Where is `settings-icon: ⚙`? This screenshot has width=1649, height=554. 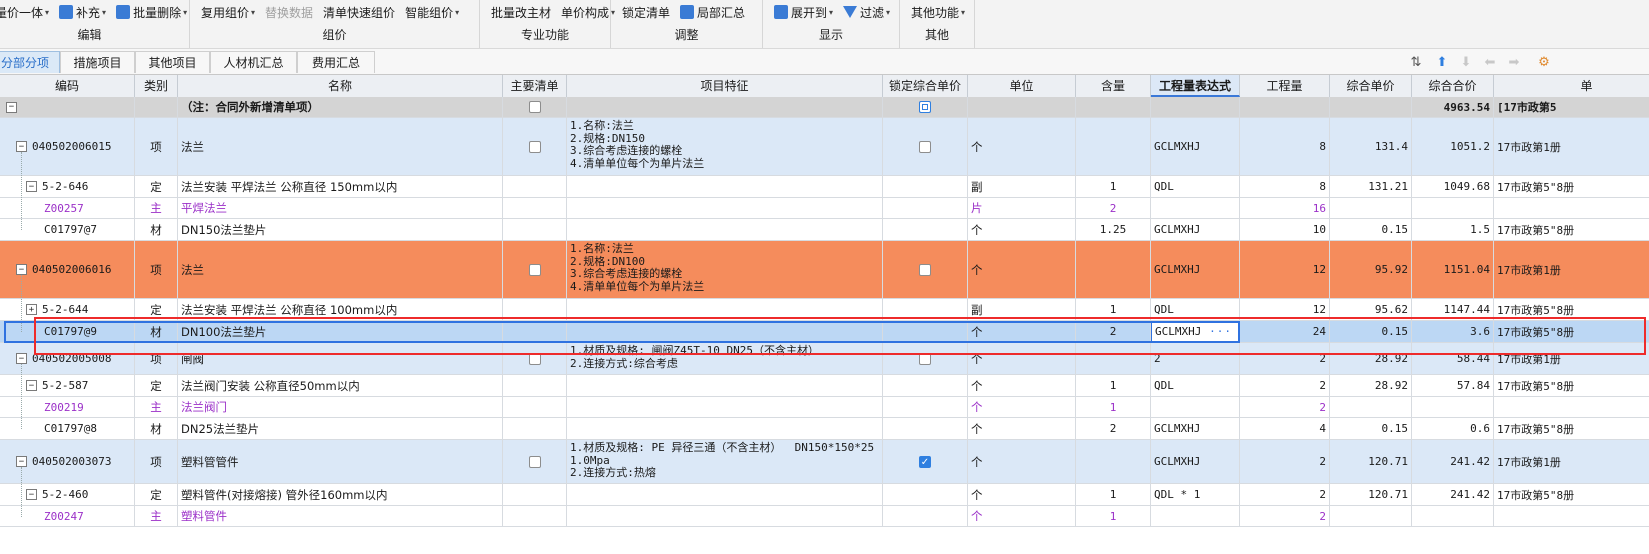 settings-icon: ⚙ is located at coordinates (1544, 62).